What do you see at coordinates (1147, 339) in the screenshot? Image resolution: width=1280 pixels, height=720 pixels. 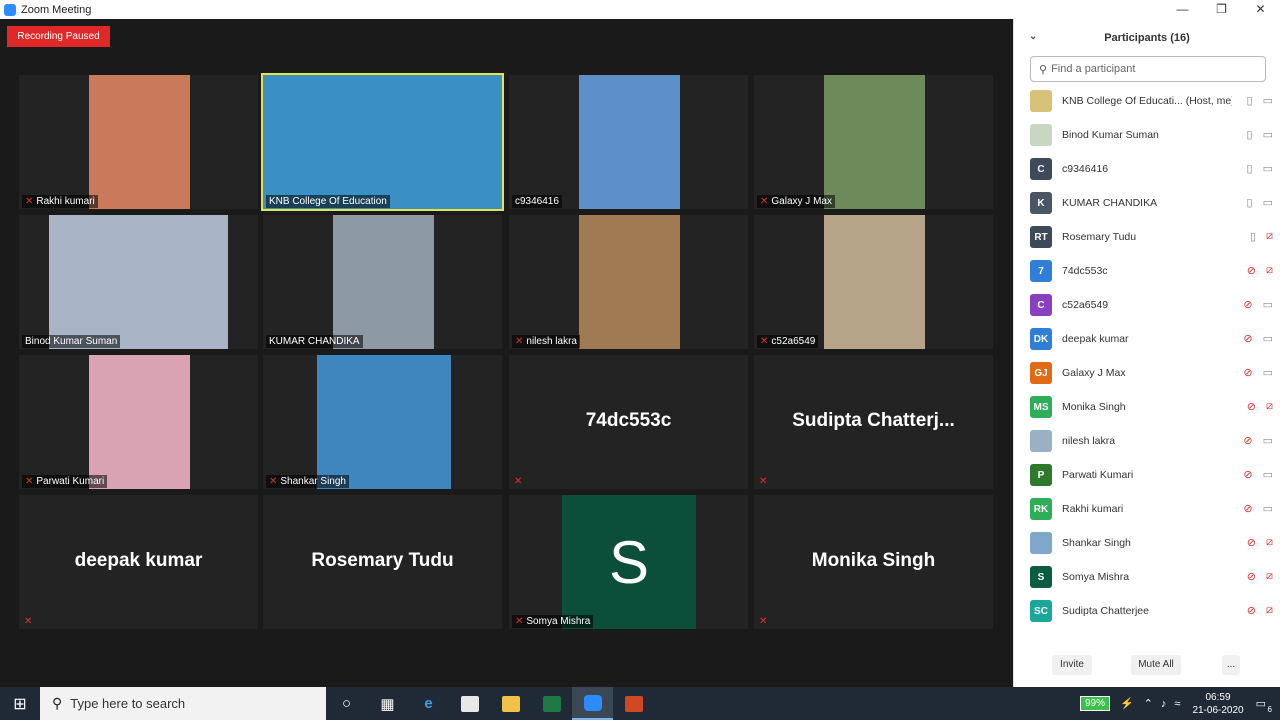 I see `participant-row: DK deepak kumar ⊘ ▭` at bounding box center [1147, 339].